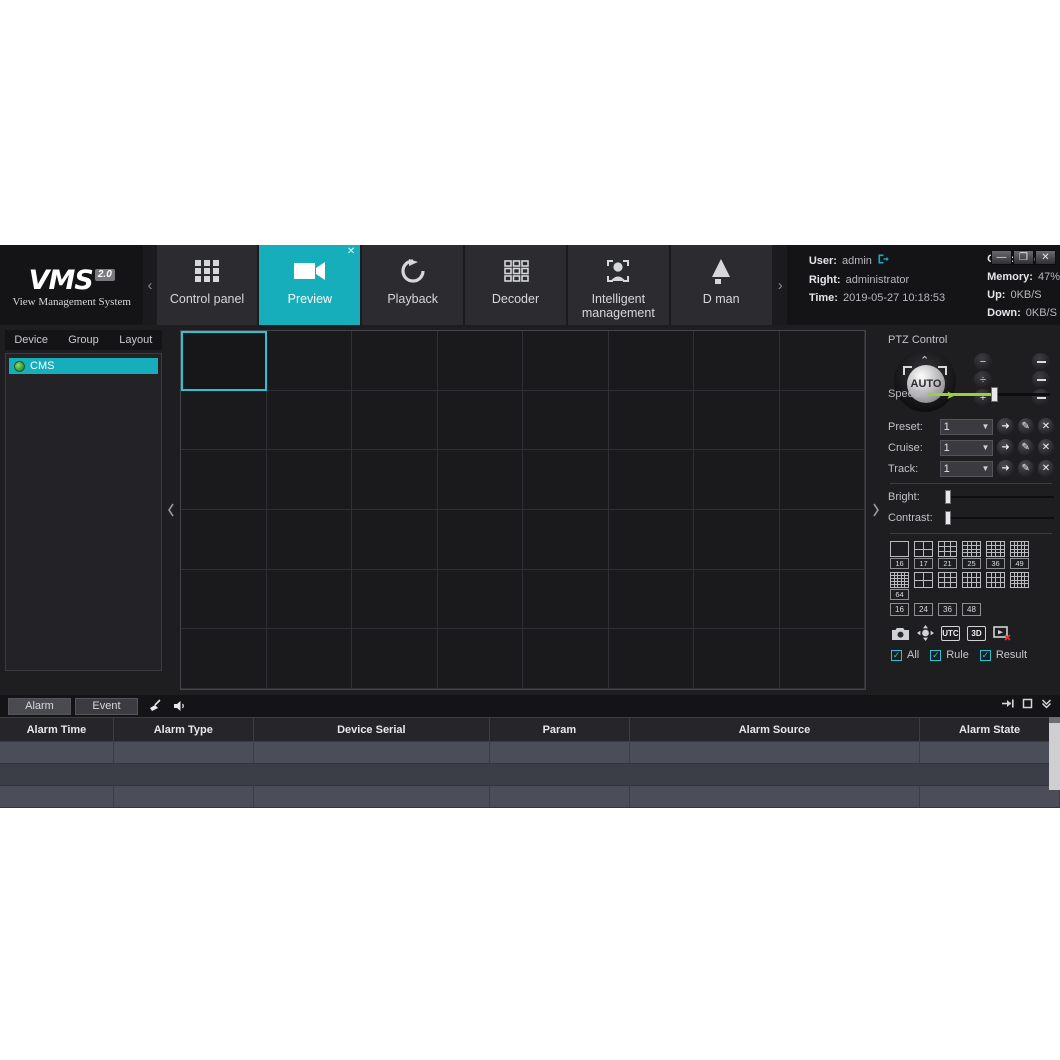 This screenshot has height=1060, width=1060. Describe the element at coordinates (966, 468) in the screenshot. I see `track-select: 1 ▼` at that location.